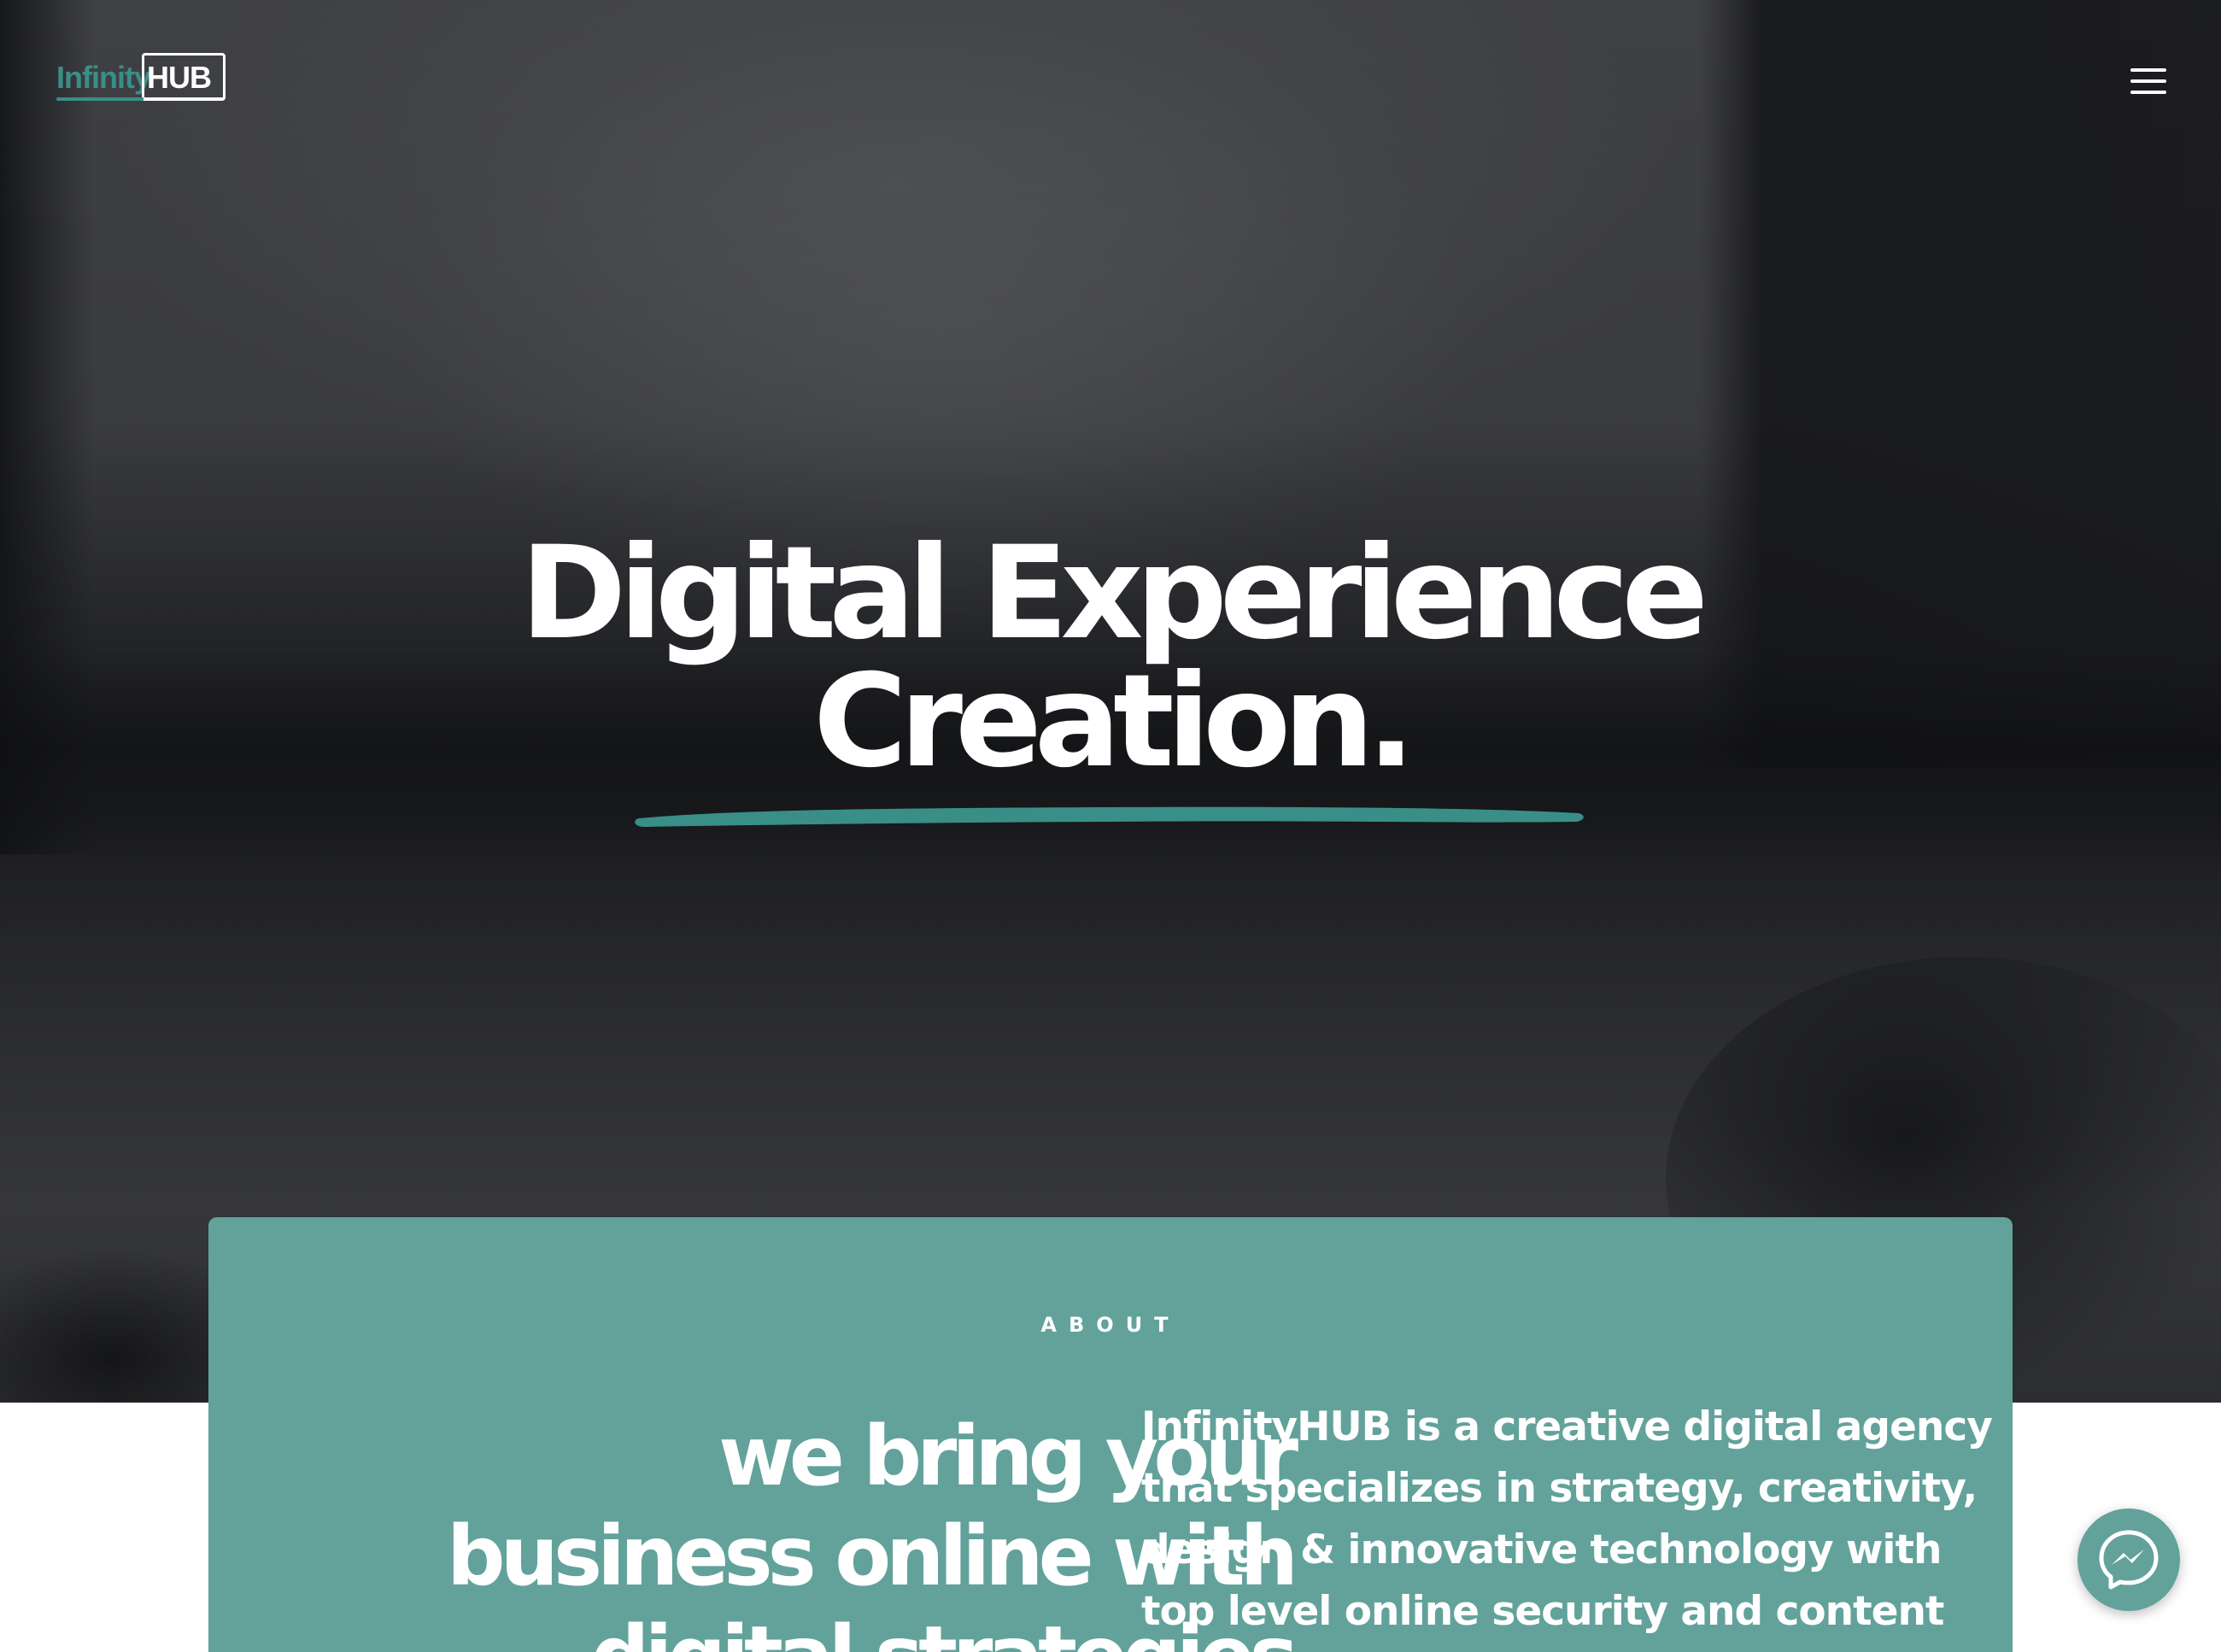 The image size is (2221, 1652). I want to click on messenger-chat-button, so click(2128, 1559).